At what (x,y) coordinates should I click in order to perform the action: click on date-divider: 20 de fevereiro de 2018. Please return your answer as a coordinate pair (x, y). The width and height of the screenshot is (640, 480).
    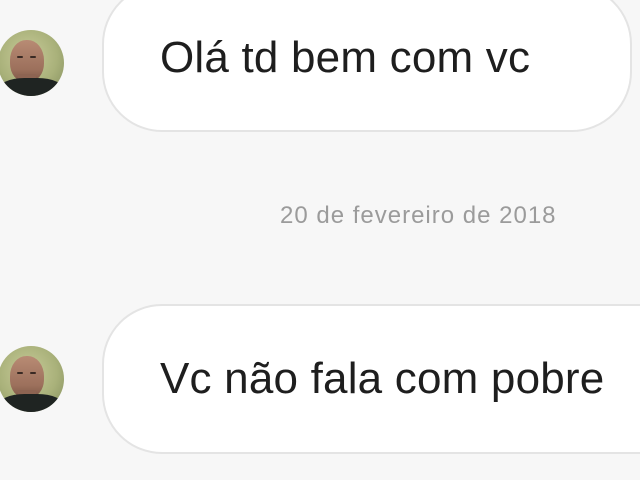
    Looking at the image, I should click on (418, 215).